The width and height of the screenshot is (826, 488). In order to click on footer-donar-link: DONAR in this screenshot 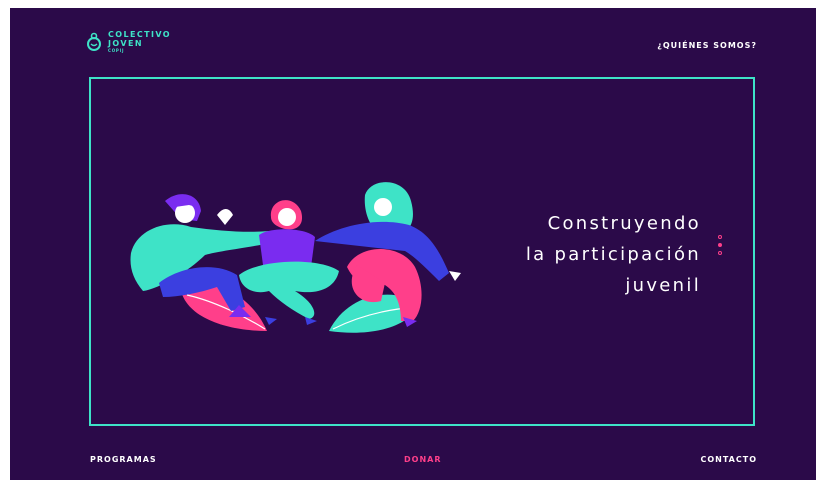, I will do `click(423, 459)`.